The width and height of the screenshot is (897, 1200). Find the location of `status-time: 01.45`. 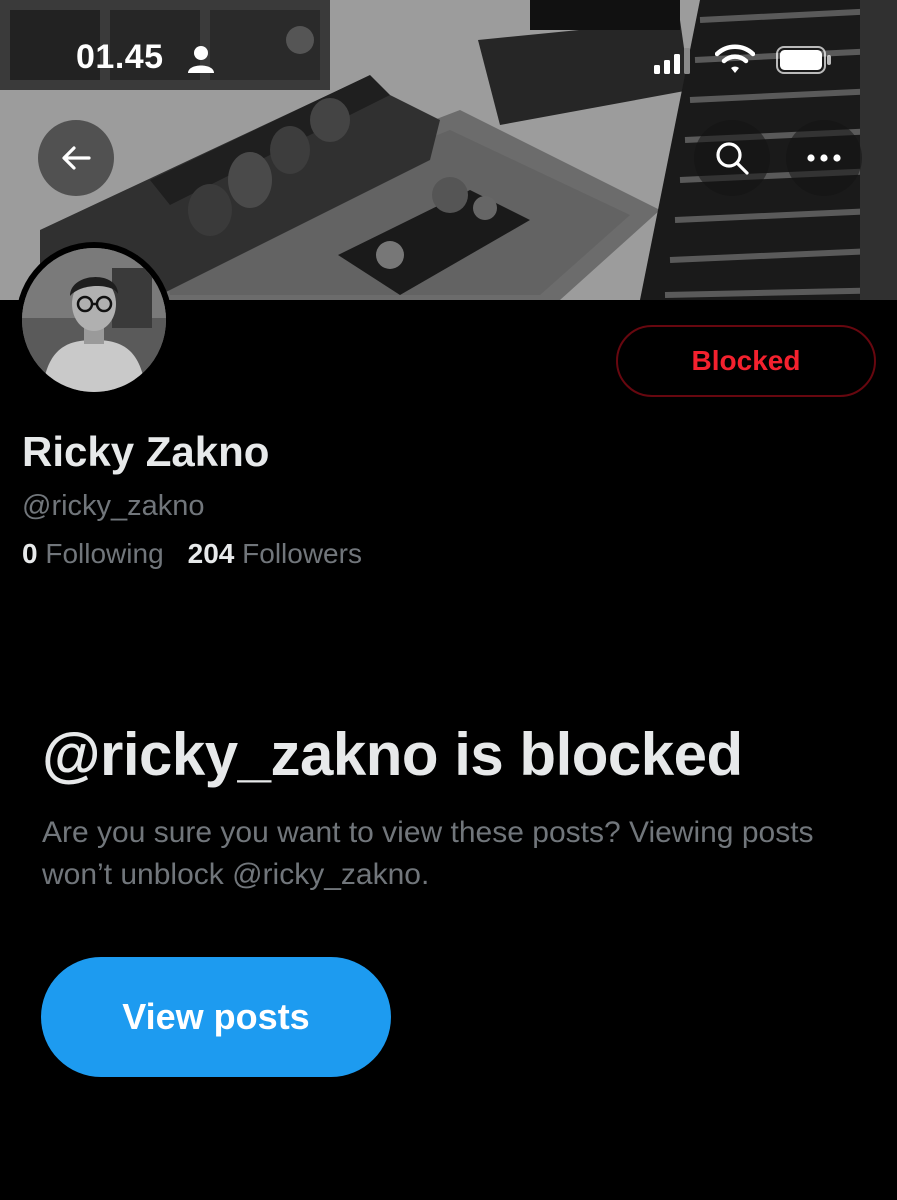

status-time: 01.45 is located at coordinates (120, 57).